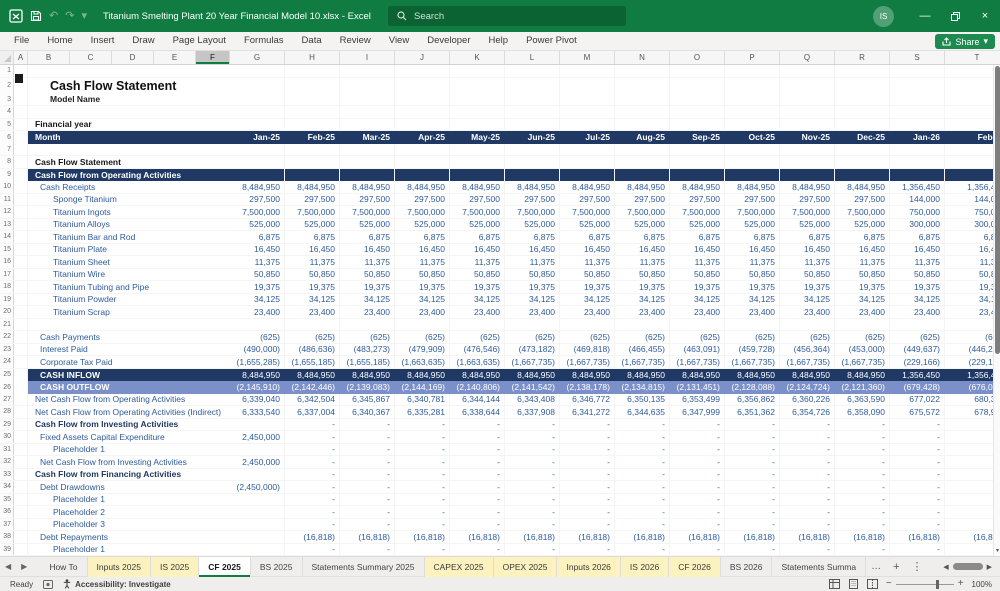 The width and height of the screenshot is (1000, 591). I want to click on cell: (459,728), so click(752, 350).